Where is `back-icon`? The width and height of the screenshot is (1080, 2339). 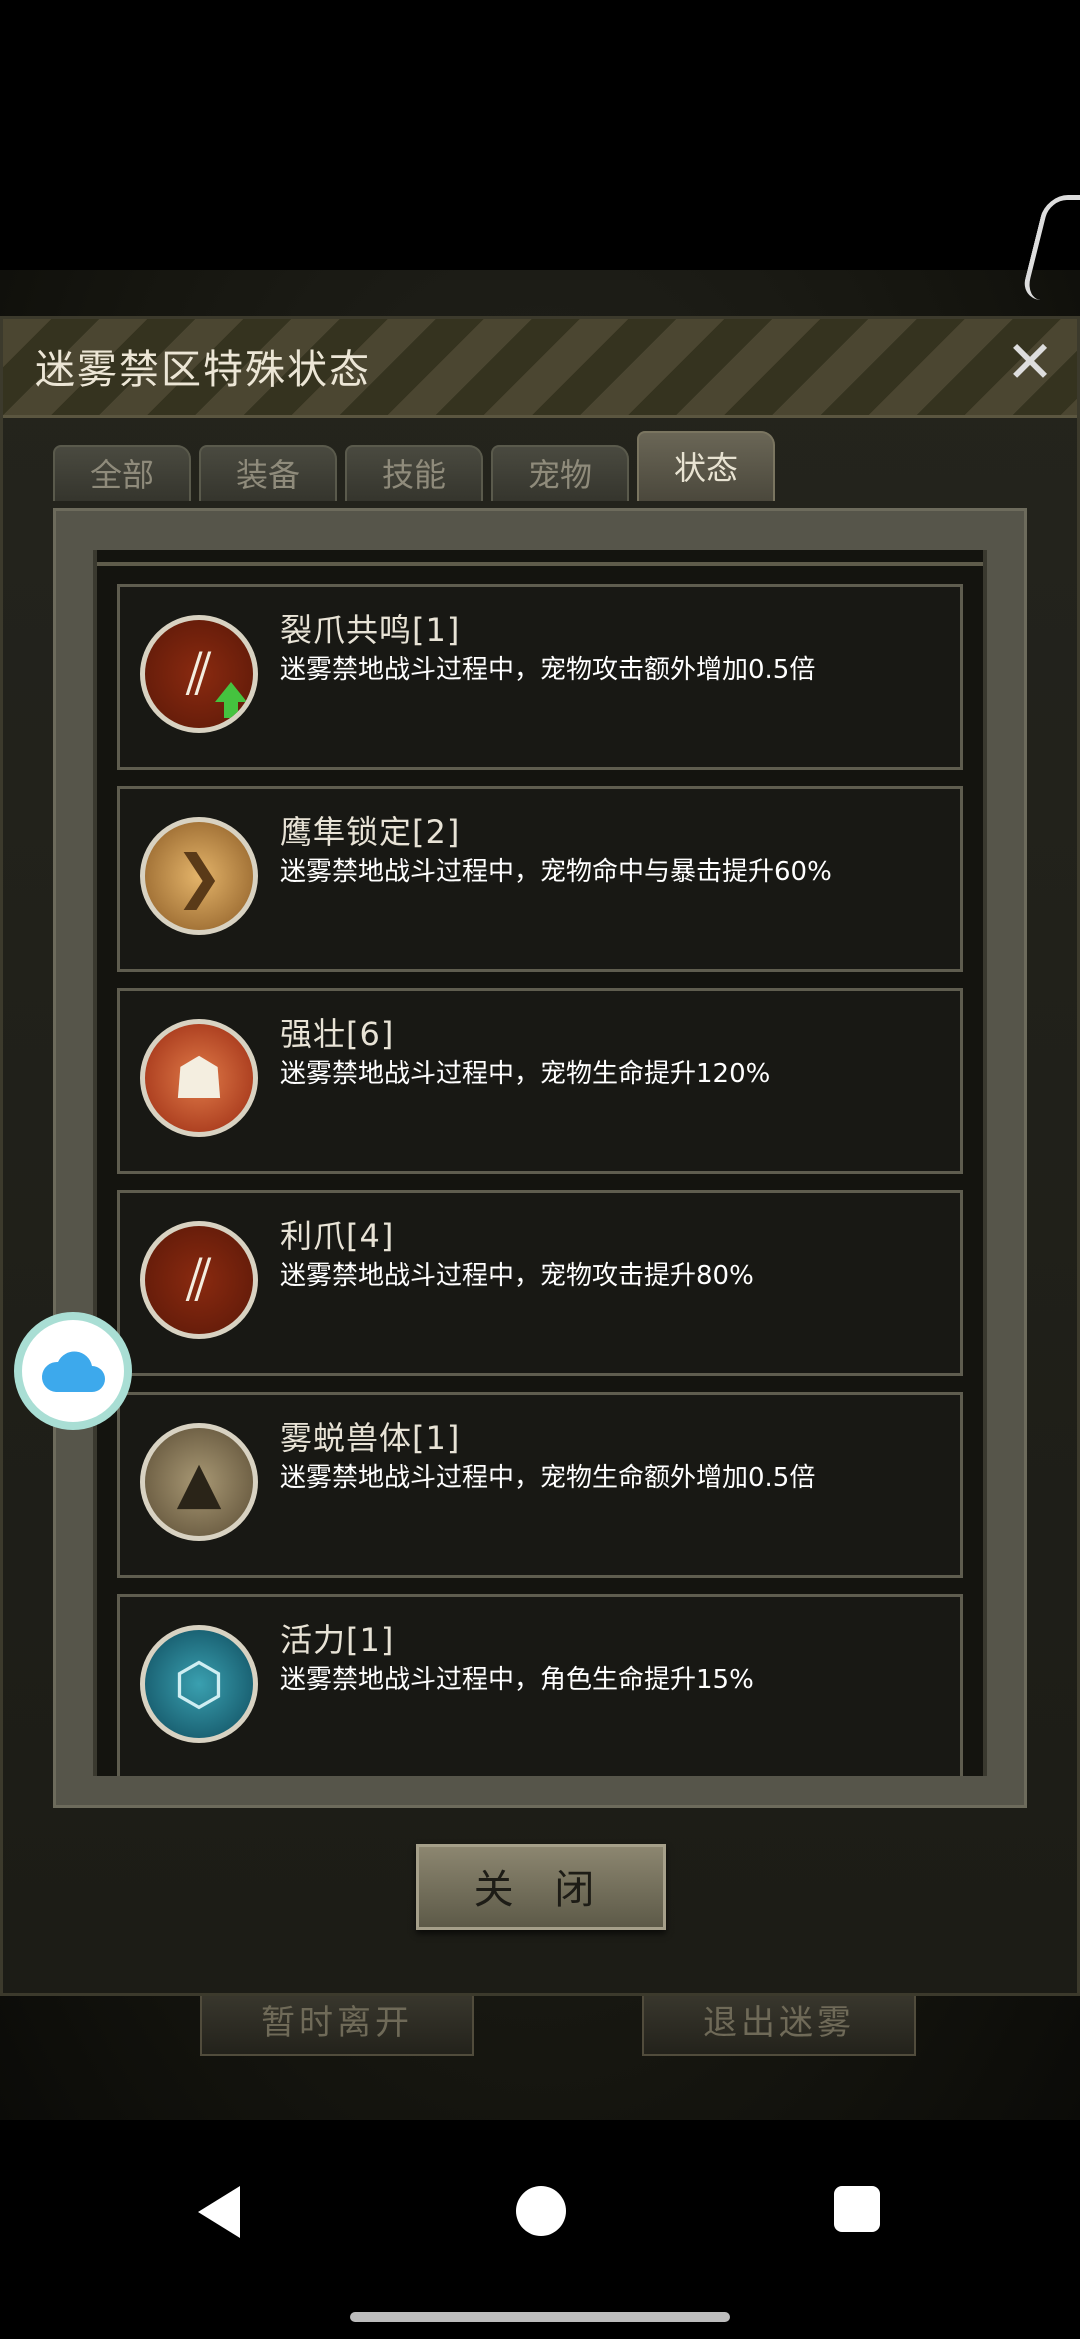 back-icon is located at coordinates (219, 2212).